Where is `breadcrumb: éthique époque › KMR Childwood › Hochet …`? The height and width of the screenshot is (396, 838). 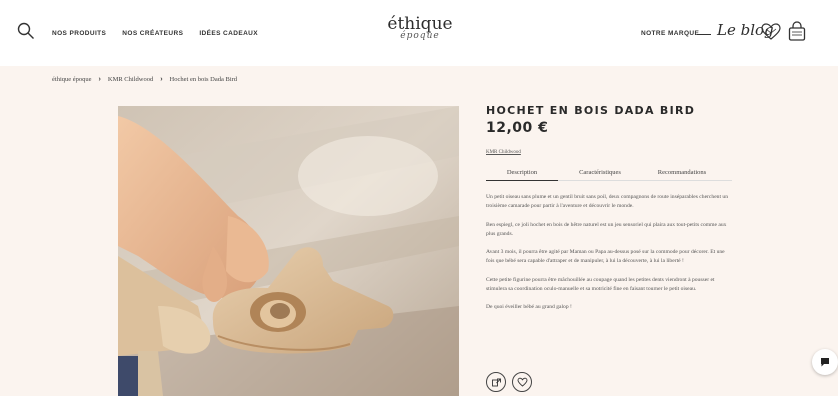
breadcrumb: éthique époque › KMR Childwood › Hochet … is located at coordinates (144, 79).